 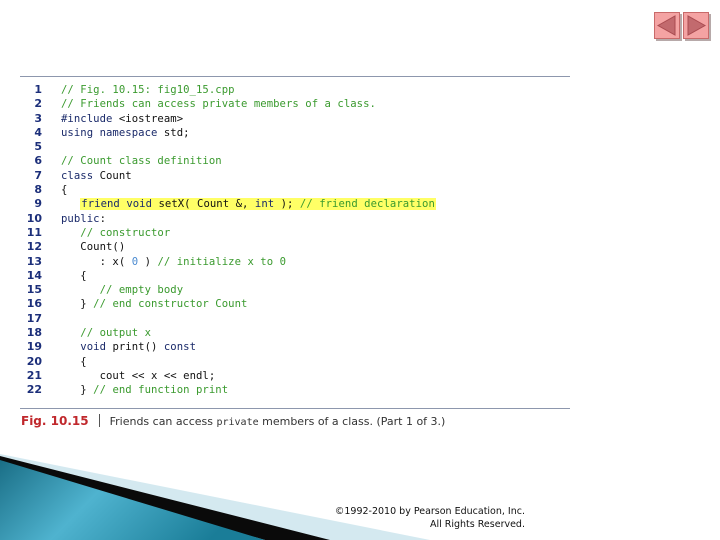 I want to click on code-comment: // Count class definition, so click(x=141, y=161).